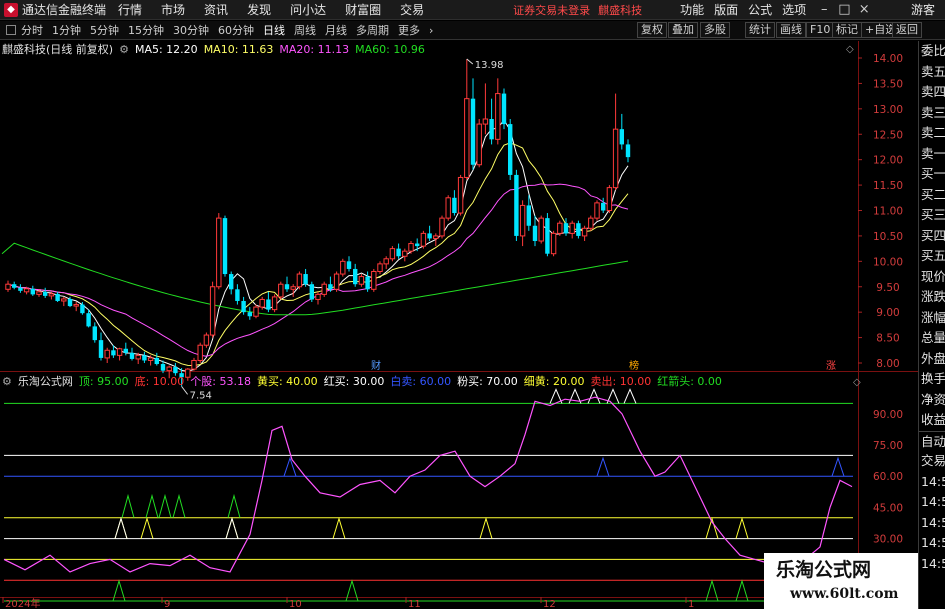 The height and width of the screenshot is (609, 945). I want to click on side-item-bid3: 买三, so click(932, 215).